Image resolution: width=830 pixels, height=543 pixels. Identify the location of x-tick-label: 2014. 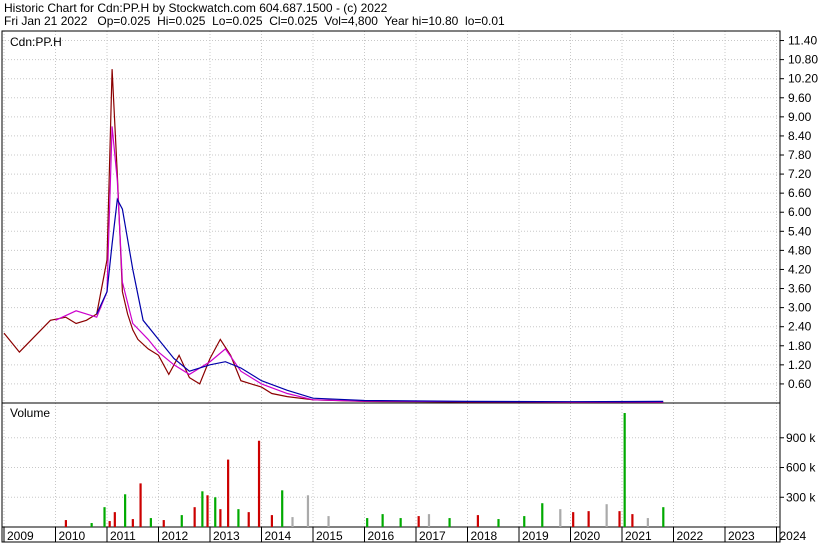
(278, 536).